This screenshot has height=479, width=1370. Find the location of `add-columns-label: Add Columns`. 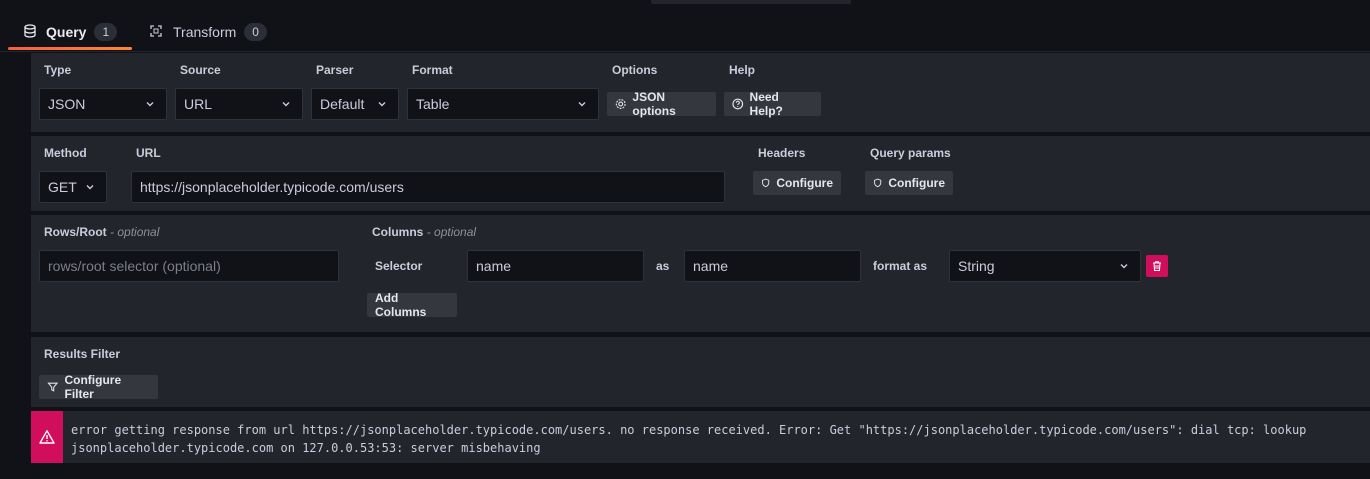

add-columns-label: Add Columns is located at coordinates (401, 305).